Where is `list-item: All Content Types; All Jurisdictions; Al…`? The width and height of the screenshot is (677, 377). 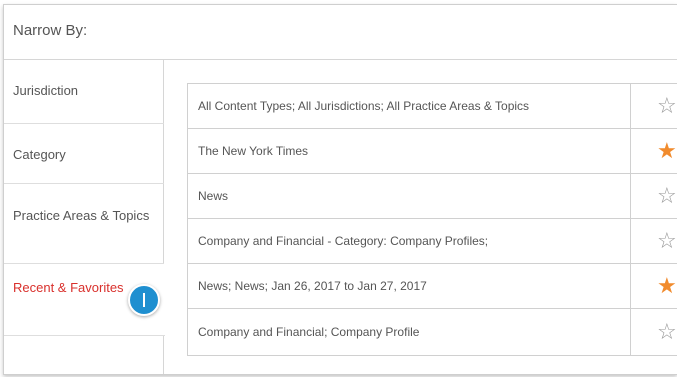
list-item: All Content Types; All Jurisdictions; Al… is located at coordinates (432, 106).